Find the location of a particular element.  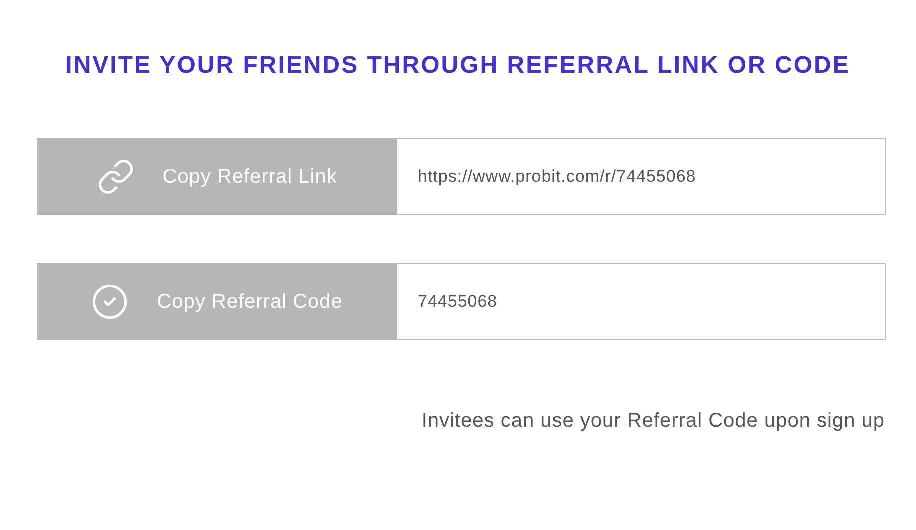

invitee-note: Invitees can use your Referral Code upon sign up is located at coordinates (653, 421).